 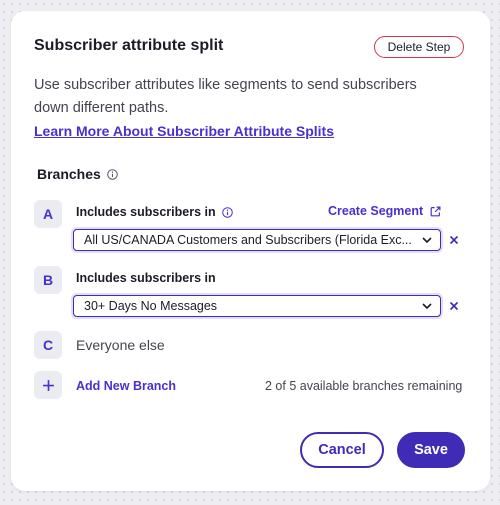 What do you see at coordinates (151, 306) in the screenshot?
I see `branch-b-selected-value: 30+ Days No Messages` at bounding box center [151, 306].